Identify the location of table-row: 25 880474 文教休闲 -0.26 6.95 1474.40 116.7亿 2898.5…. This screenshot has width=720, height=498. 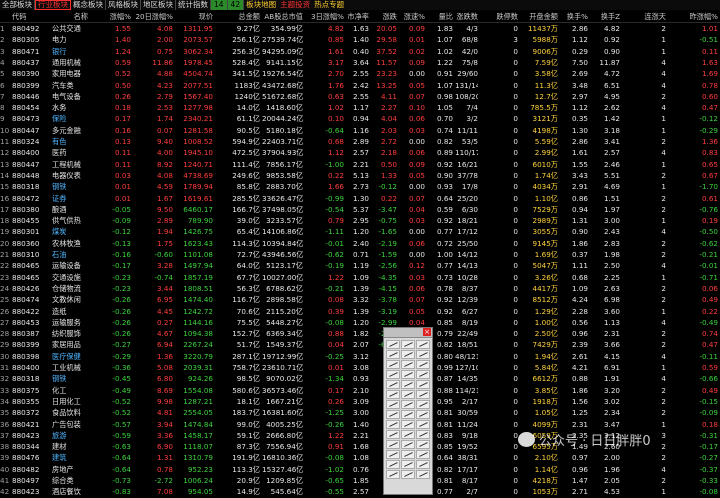
(360, 299).